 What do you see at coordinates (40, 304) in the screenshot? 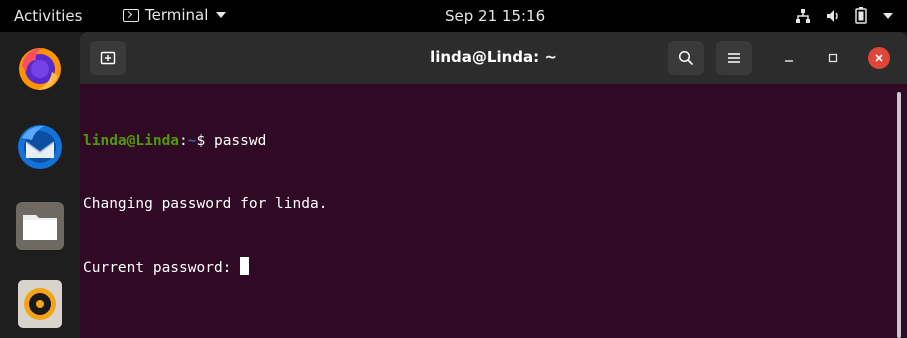
I see `rhythmbox-icon` at bounding box center [40, 304].